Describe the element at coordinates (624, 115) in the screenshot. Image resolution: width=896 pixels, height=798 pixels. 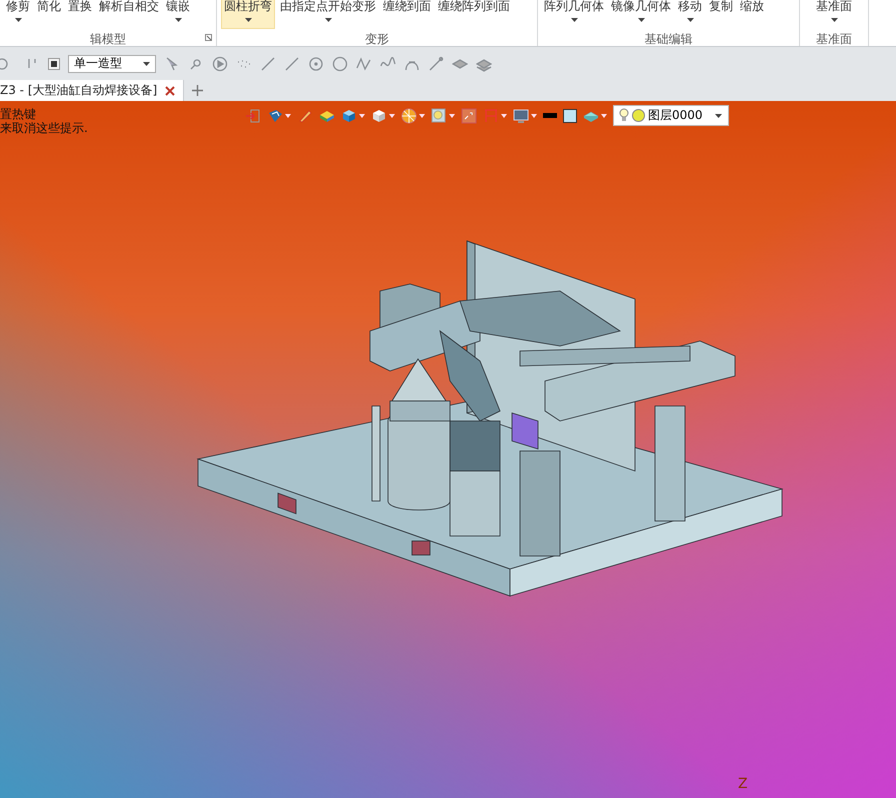
I see `lightbulb-icon` at that location.